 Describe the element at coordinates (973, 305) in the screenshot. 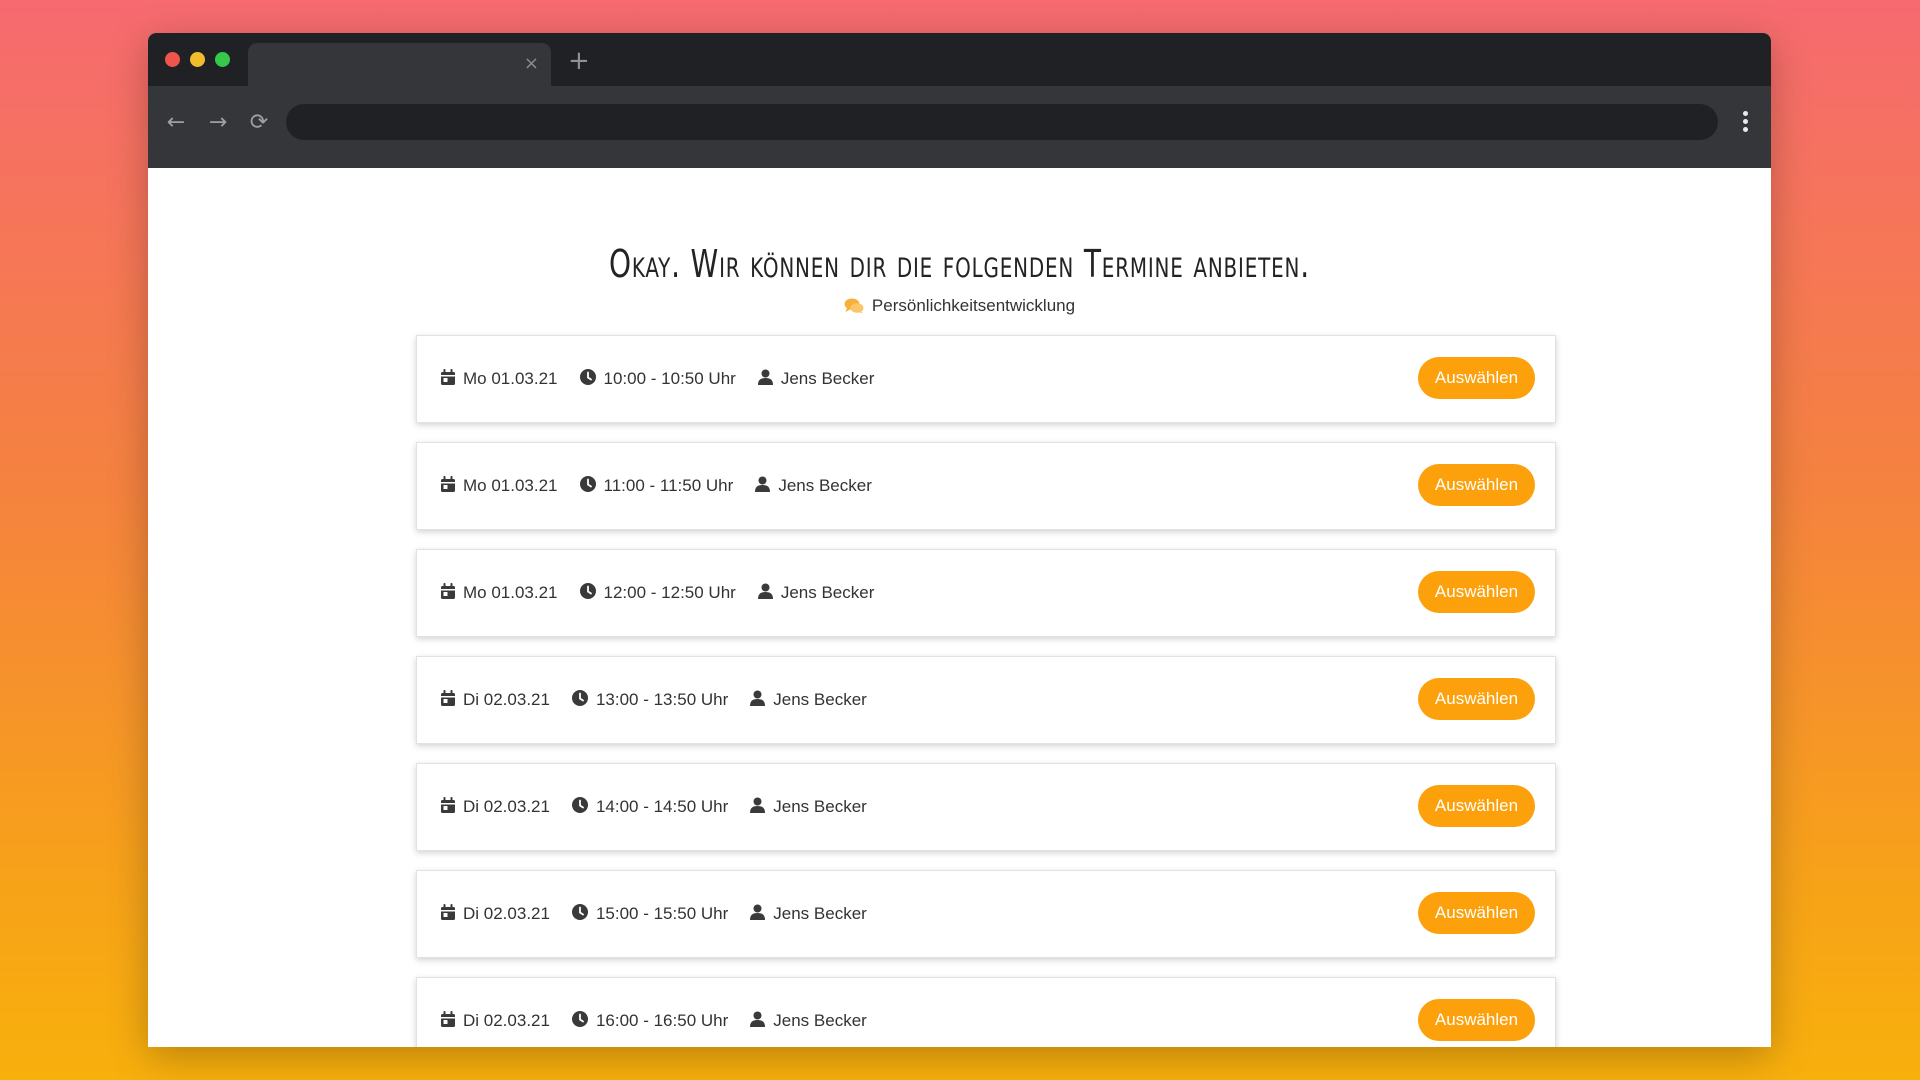

I see `category-text: Persönlichkeitsentwicklung` at that location.